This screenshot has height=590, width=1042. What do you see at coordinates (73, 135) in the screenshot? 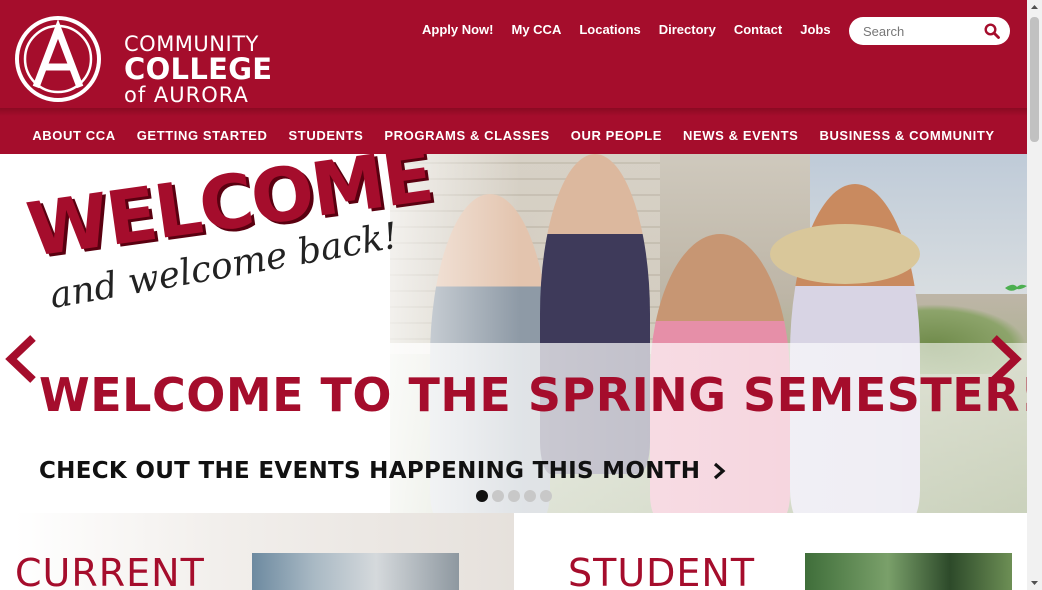
I see `nav-about-cca: ABOUT CCA` at bounding box center [73, 135].